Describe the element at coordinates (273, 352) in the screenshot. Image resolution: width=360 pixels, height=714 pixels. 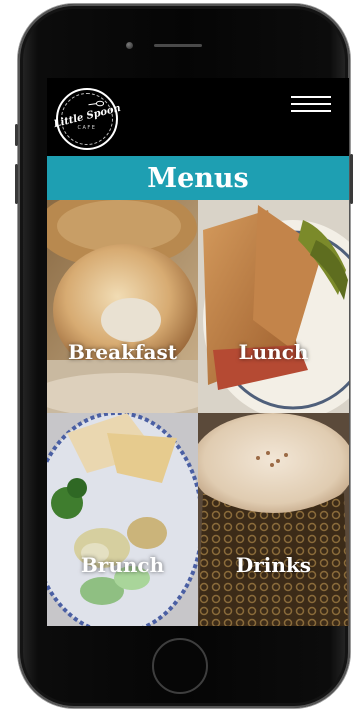
I see `menu-item-label: Lunch` at that location.